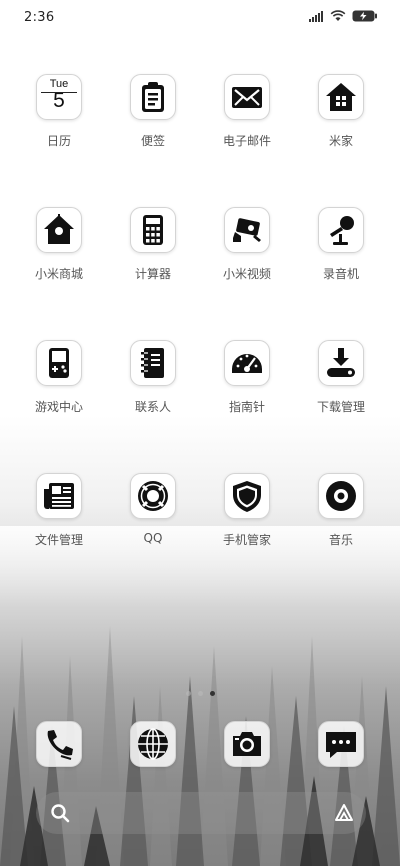 Image resolution: width=400 pixels, height=866 pixels. I want to click on app-mivideo: 小米视频, so click(247, 244).